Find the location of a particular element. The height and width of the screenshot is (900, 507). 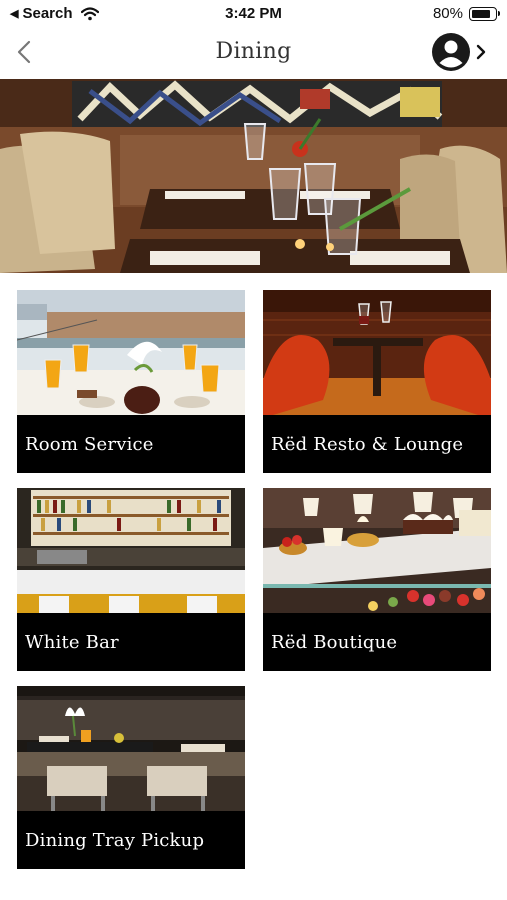

tile-room-service: Room Service is located at coordinates (131, 381).